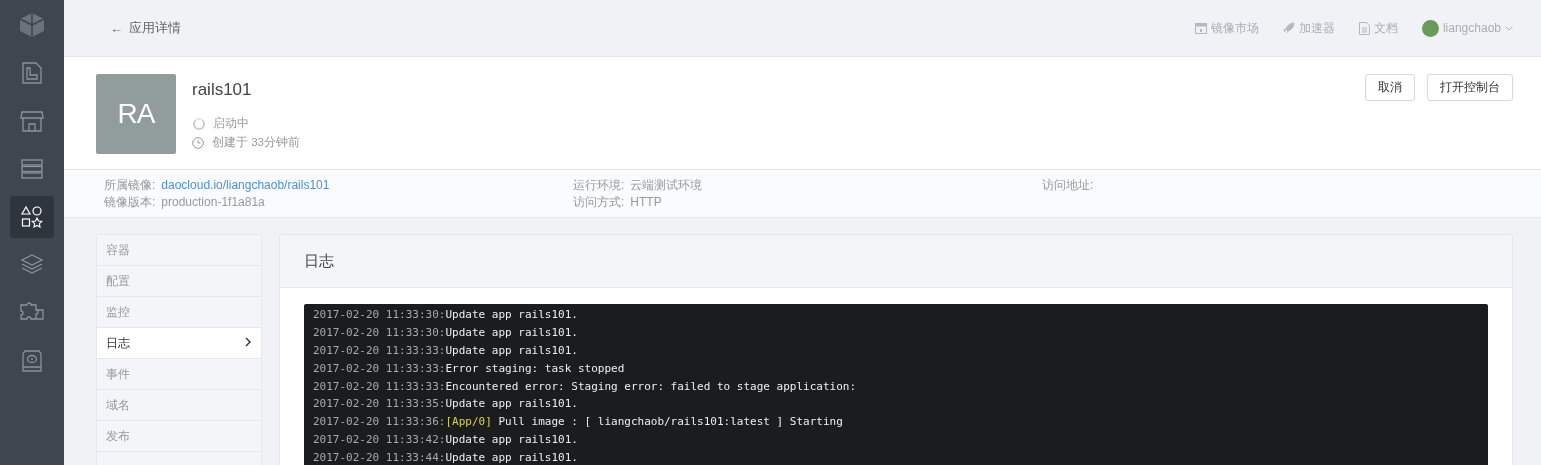 The width and height of the screenshot is (1541, 465). What do you see at coordinates (136, 114) in the screenshot?
I see `app-avatar: RA` at bounding box center [136, 114].